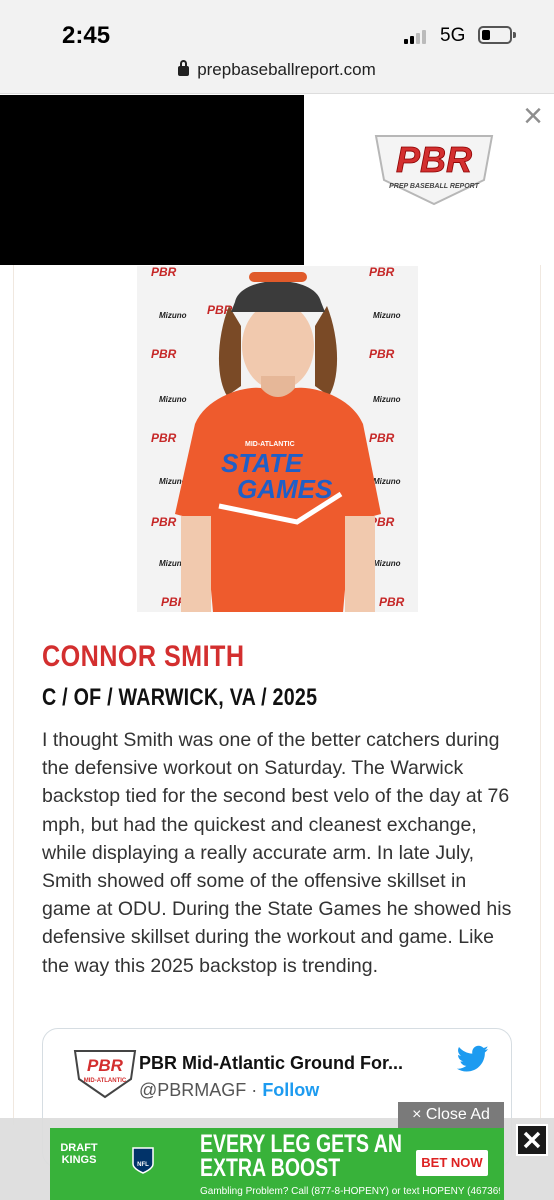 The width and height of the screenshot is (554, 1200). I want to click on svg-text: MID-ATLANTIC, so click(105, 1081).